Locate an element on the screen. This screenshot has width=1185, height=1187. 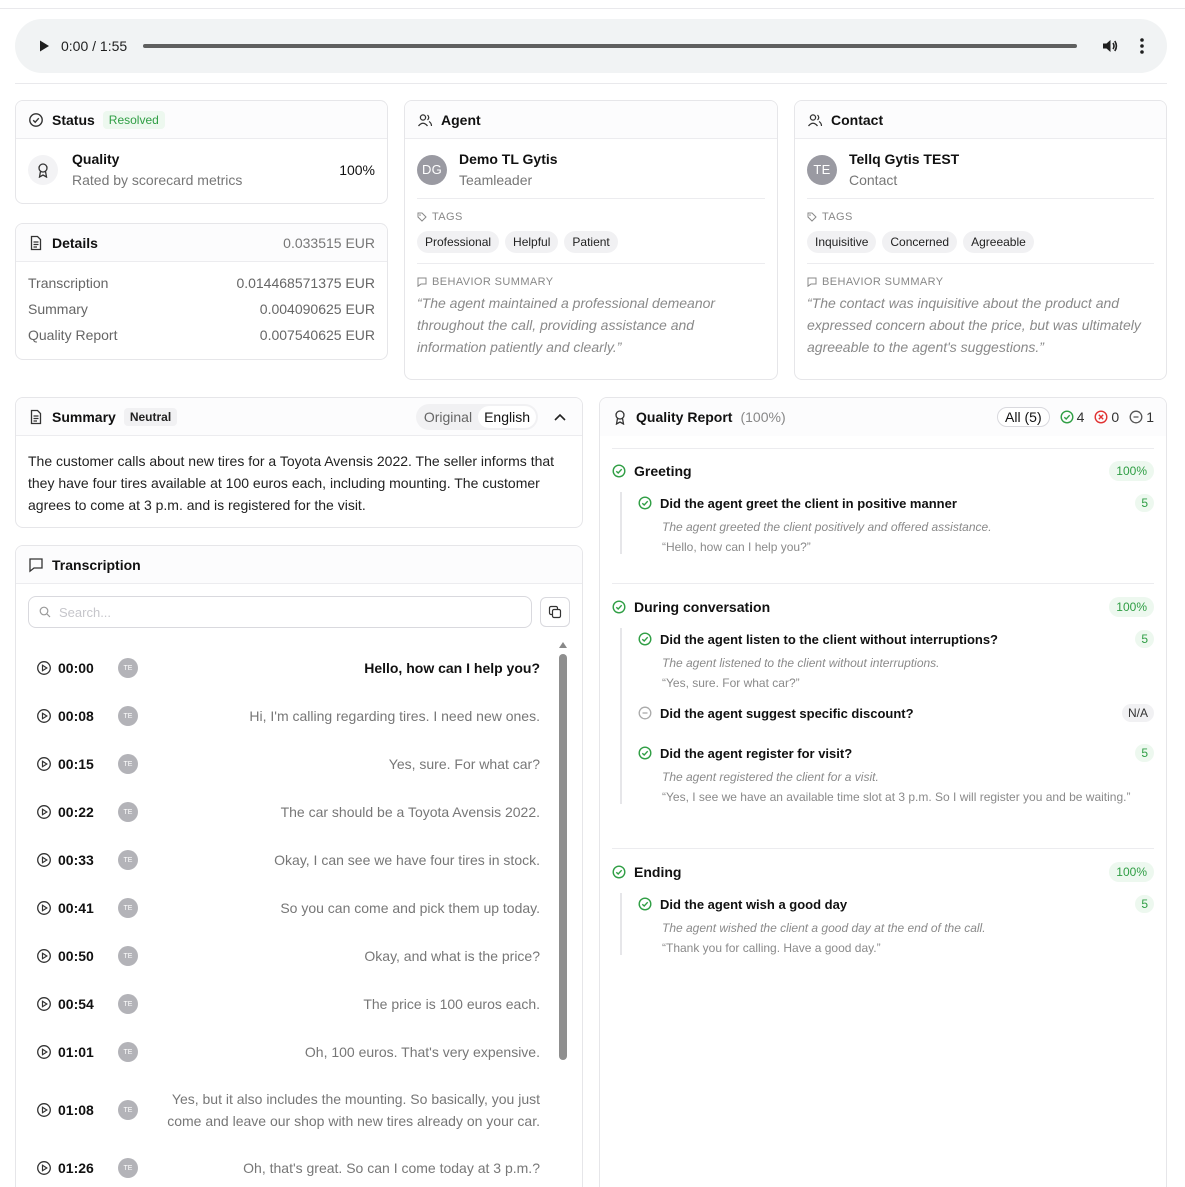
message-square-icon is located at coordinates (36, 565).